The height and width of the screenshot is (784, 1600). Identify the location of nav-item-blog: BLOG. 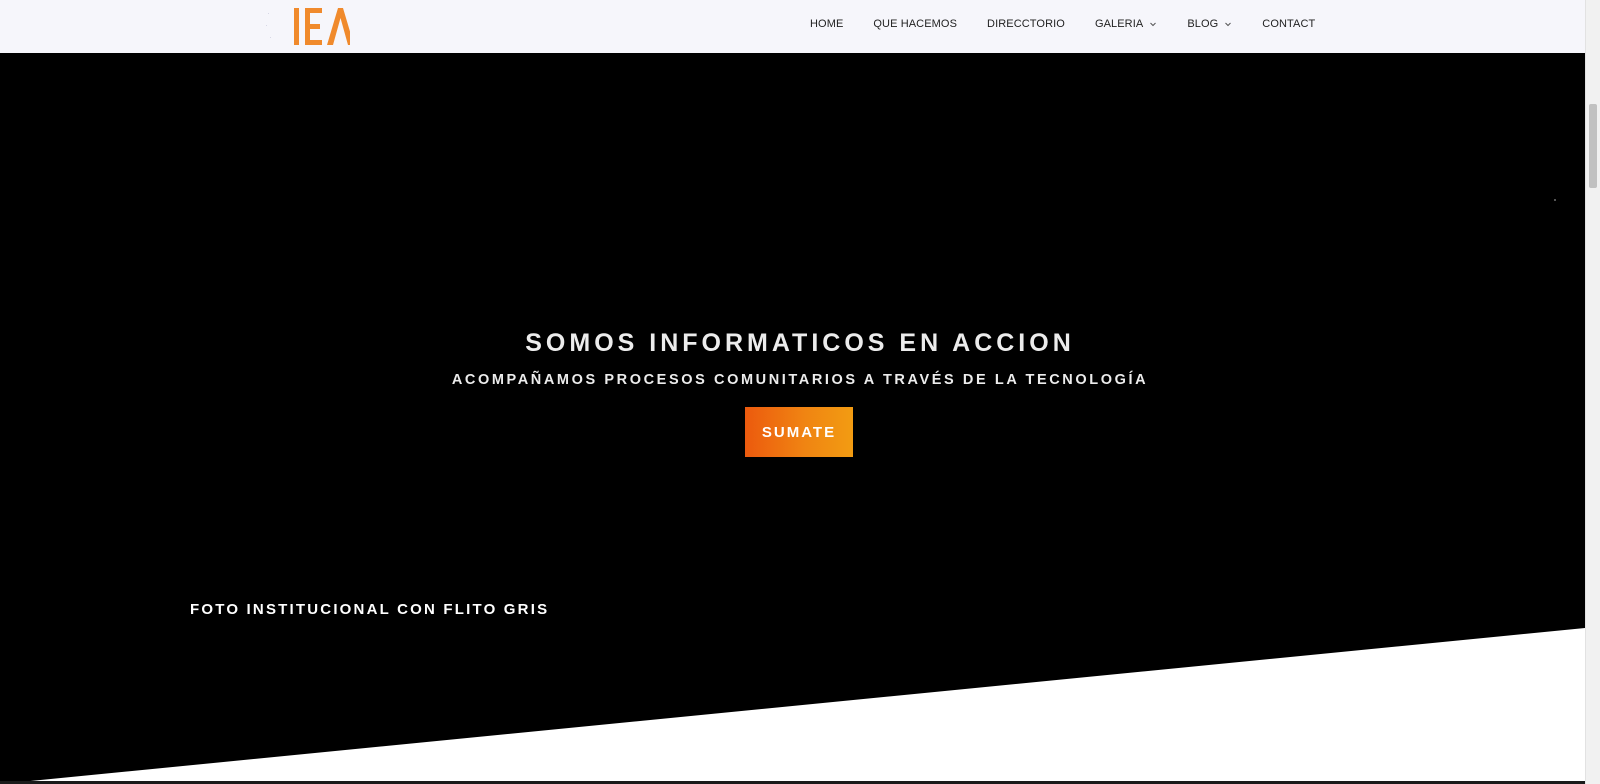
(1209, 24).